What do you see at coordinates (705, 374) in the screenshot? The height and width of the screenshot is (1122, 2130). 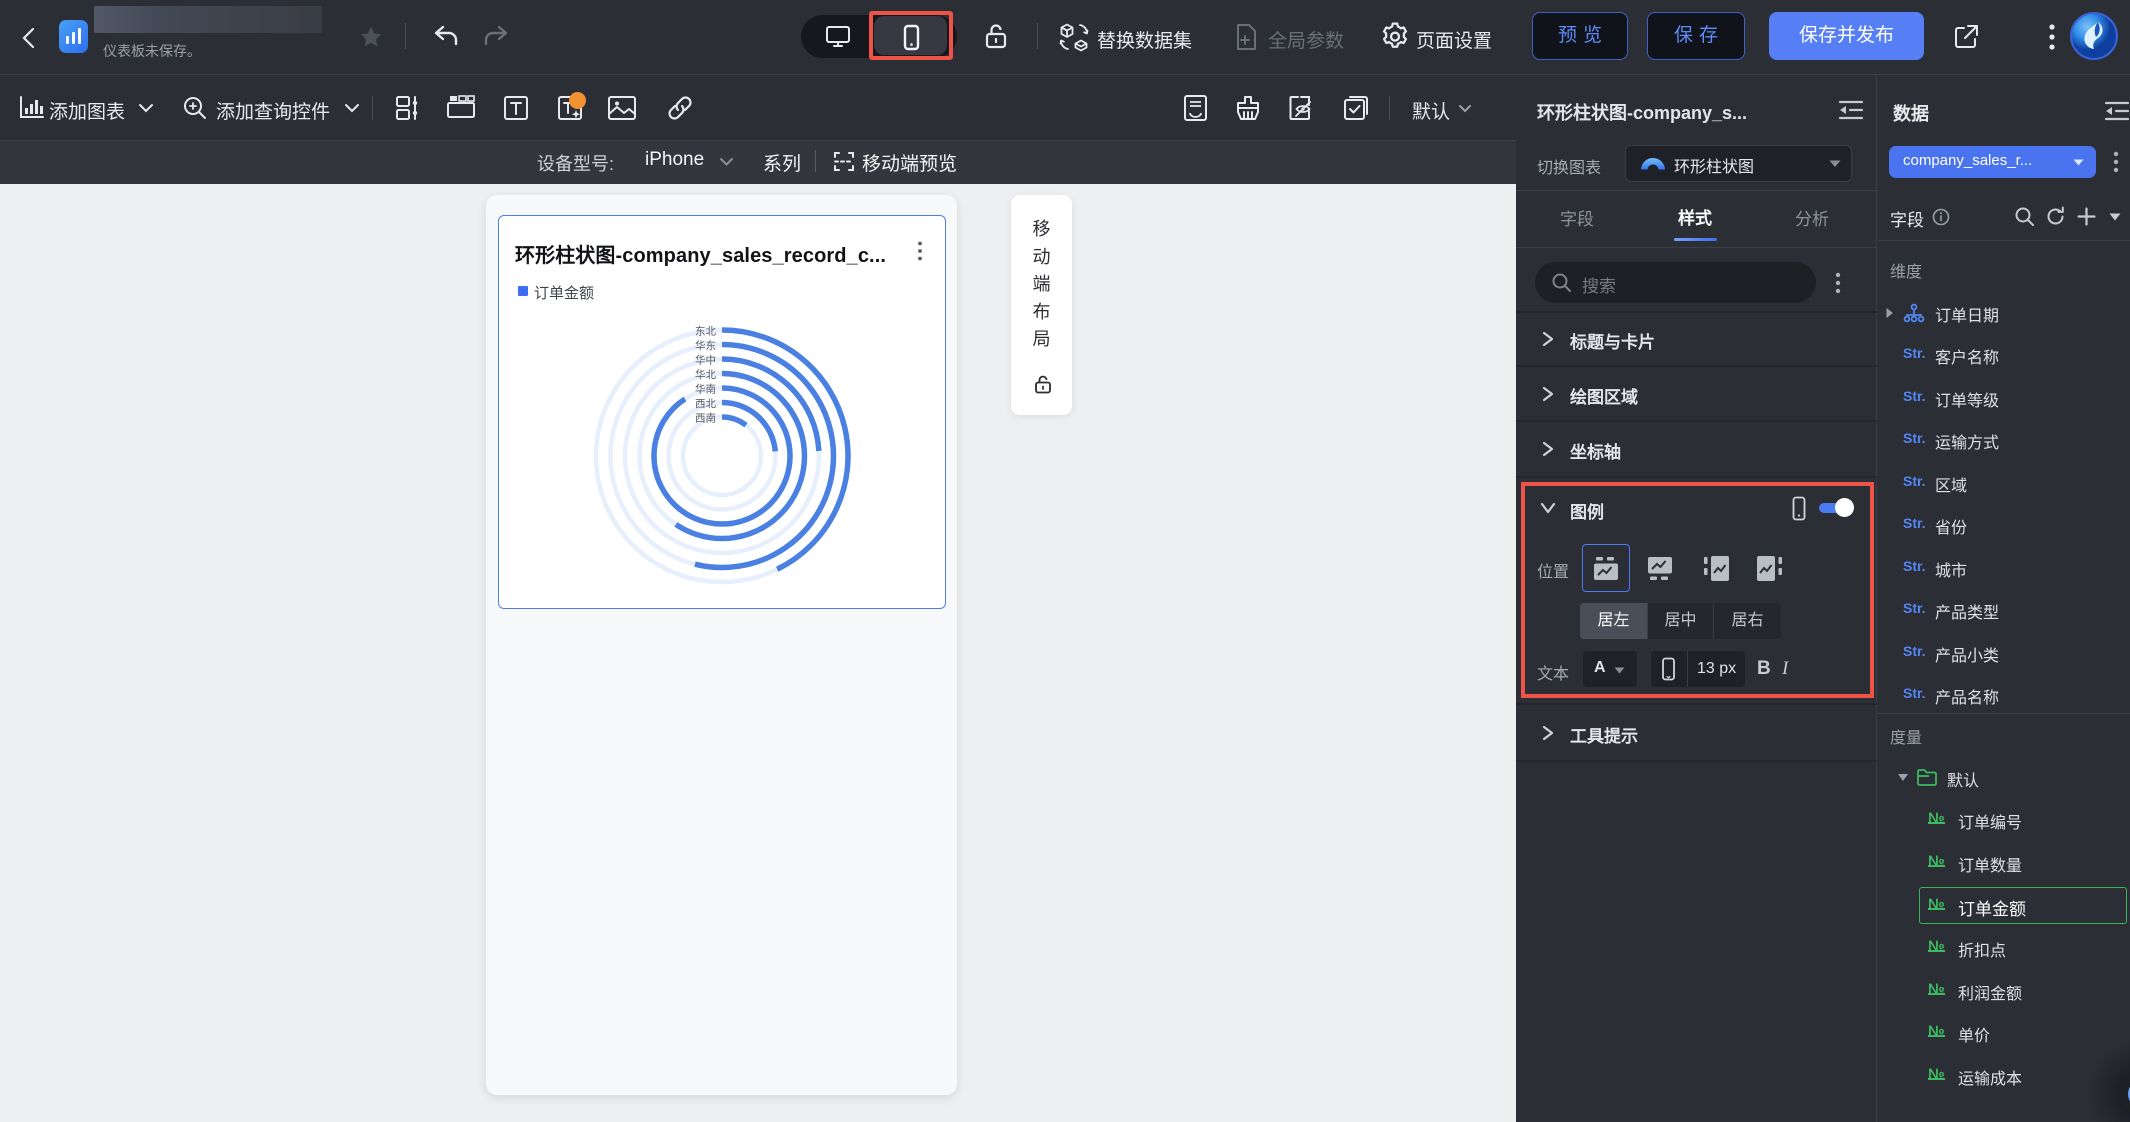 I see `svg-text: 华北` at bounding box center [705, 374].